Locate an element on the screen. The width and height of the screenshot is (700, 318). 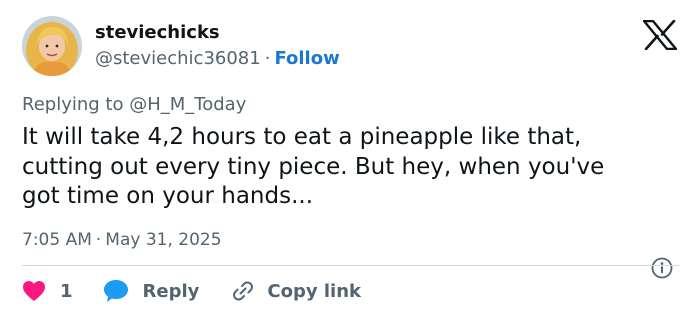
replying-mention: @H_M_Today is located at coordinates (187, 104).